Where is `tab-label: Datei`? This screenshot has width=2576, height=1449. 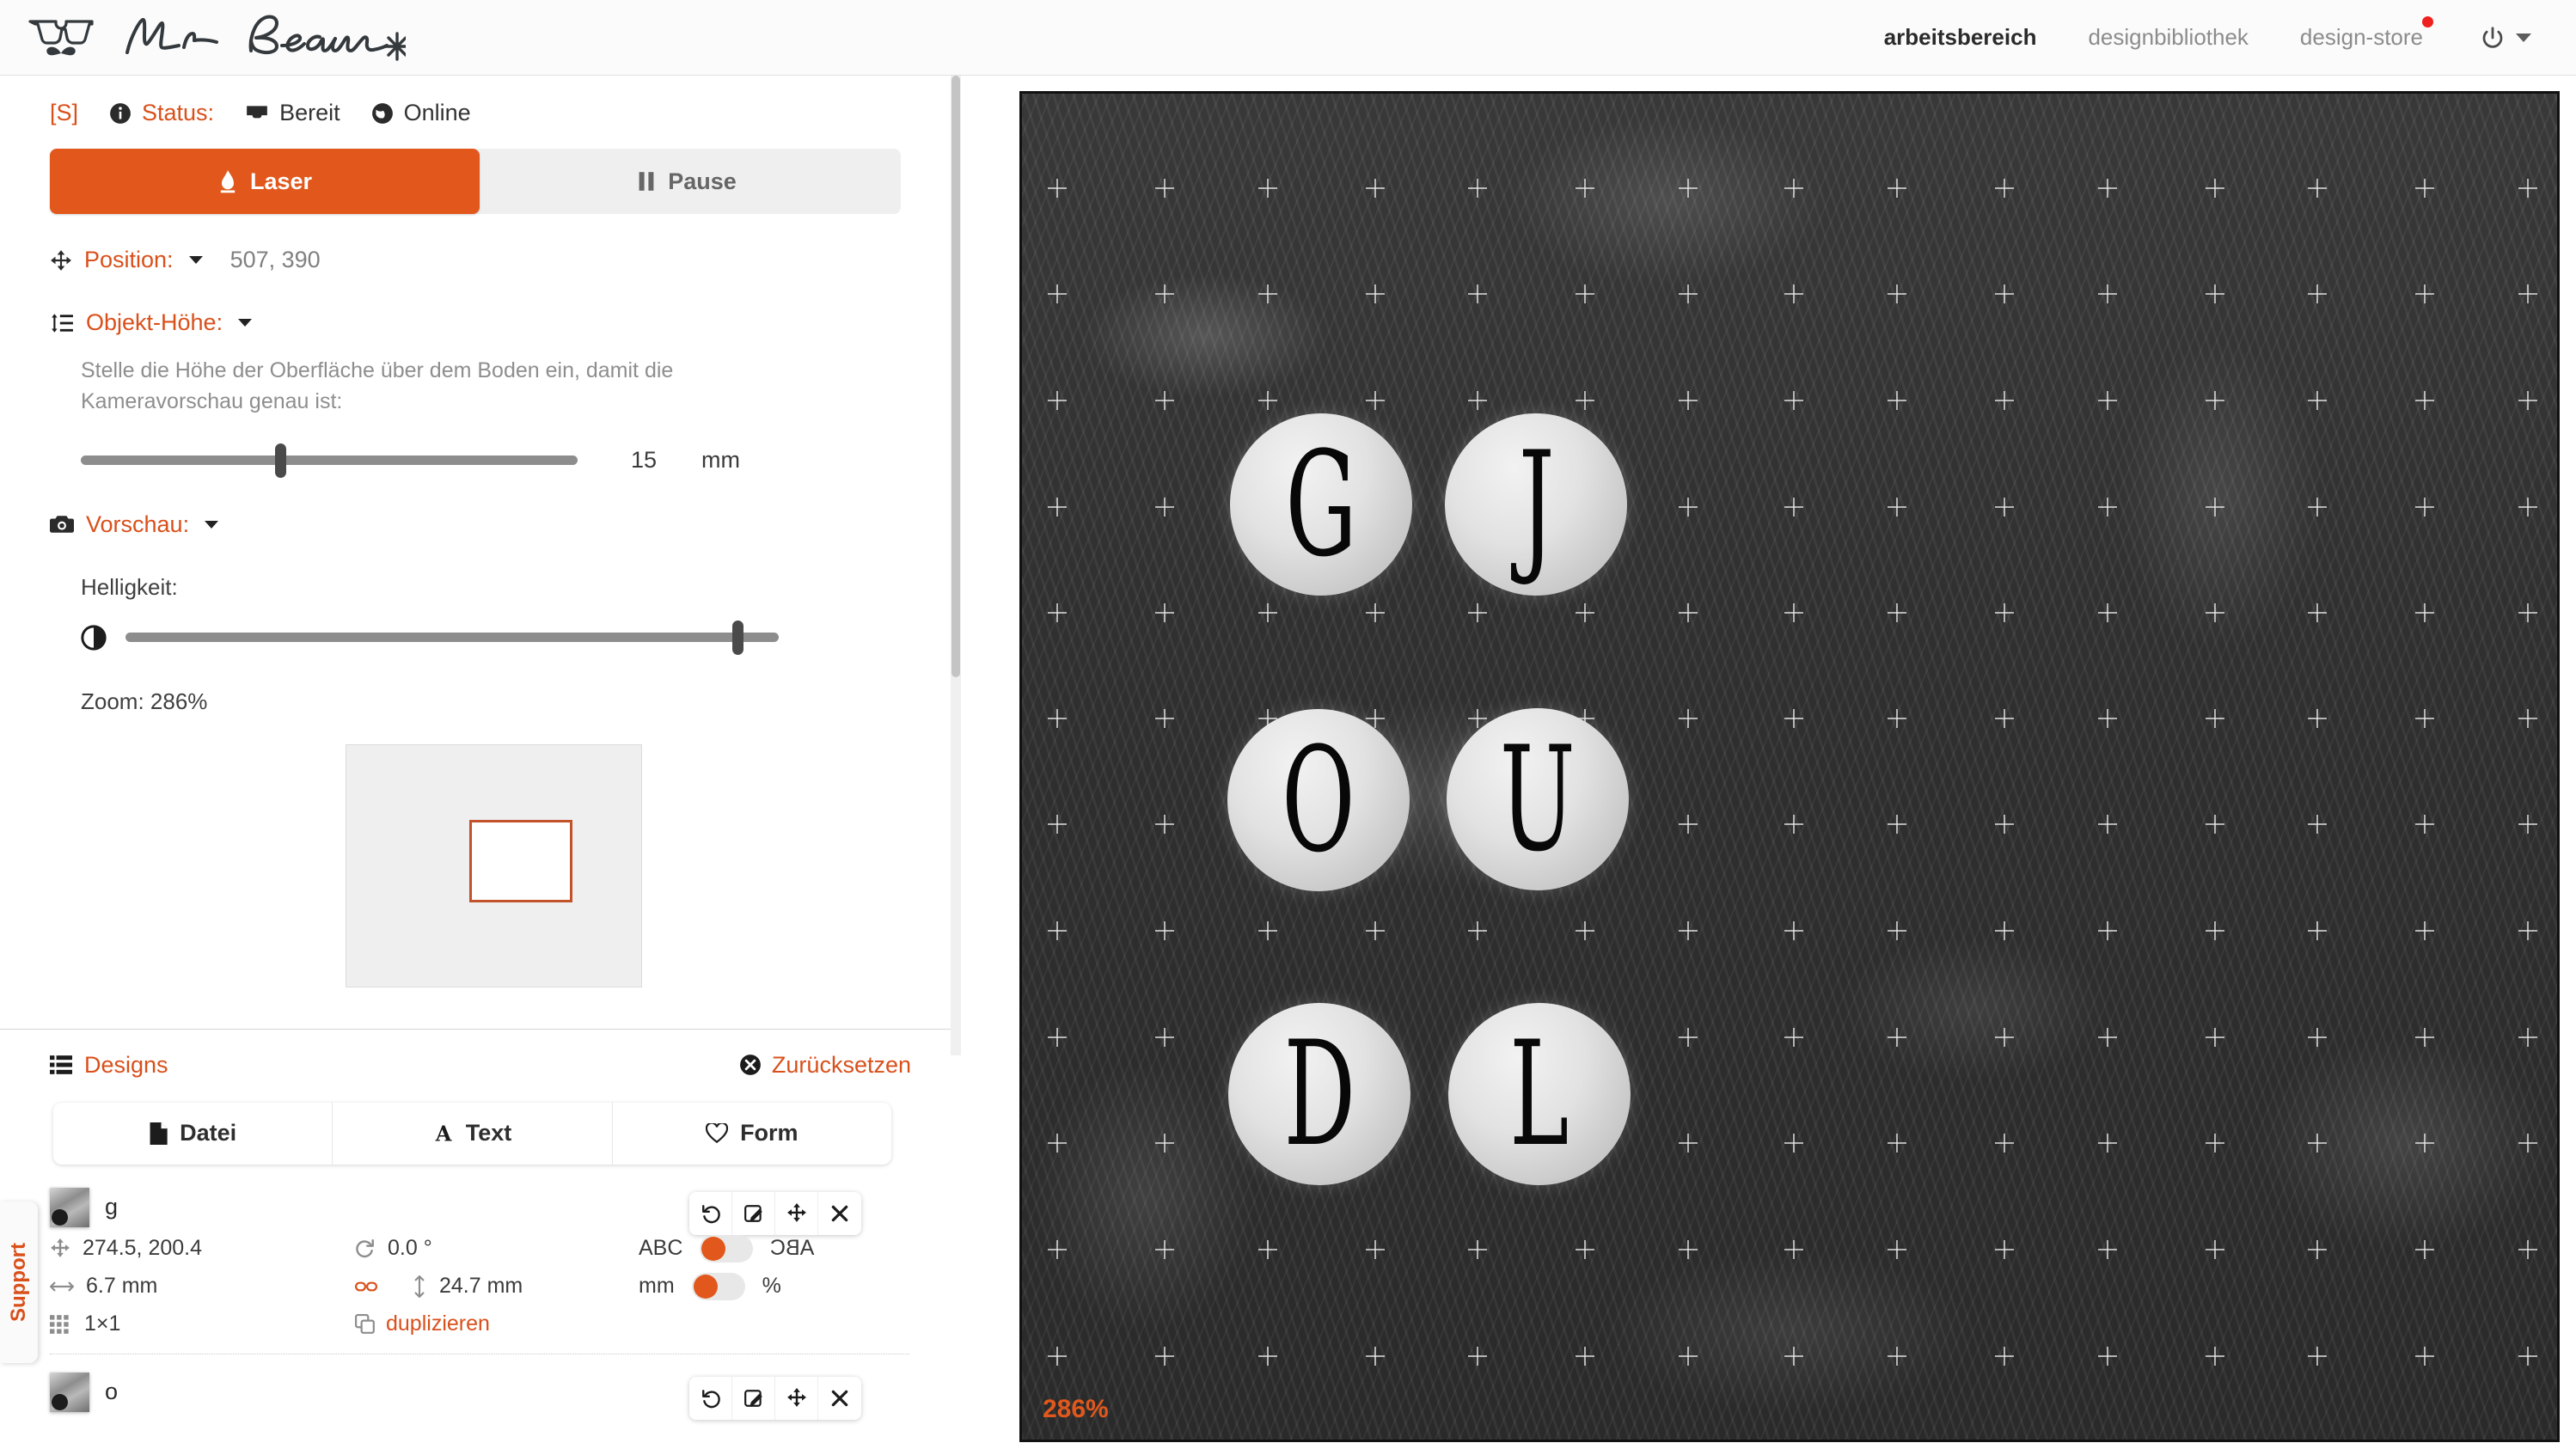 tab-label: Datei is located at coordinates (208, 1133).